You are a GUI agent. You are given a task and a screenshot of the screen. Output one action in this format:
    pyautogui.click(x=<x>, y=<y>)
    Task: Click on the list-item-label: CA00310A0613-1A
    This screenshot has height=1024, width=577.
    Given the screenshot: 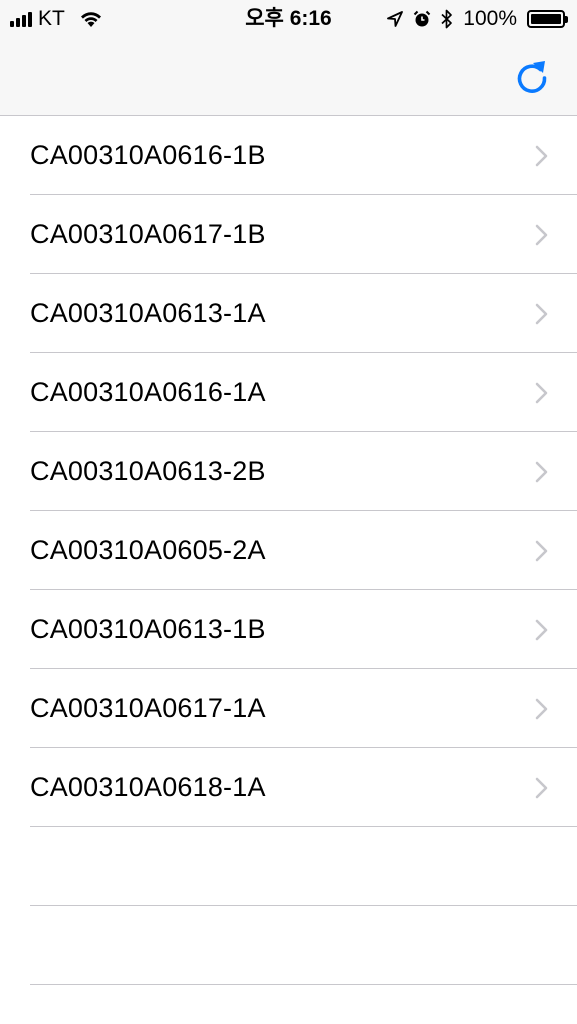 What is the action you would take?
    pyautogui.click(x=148, y=313)
    